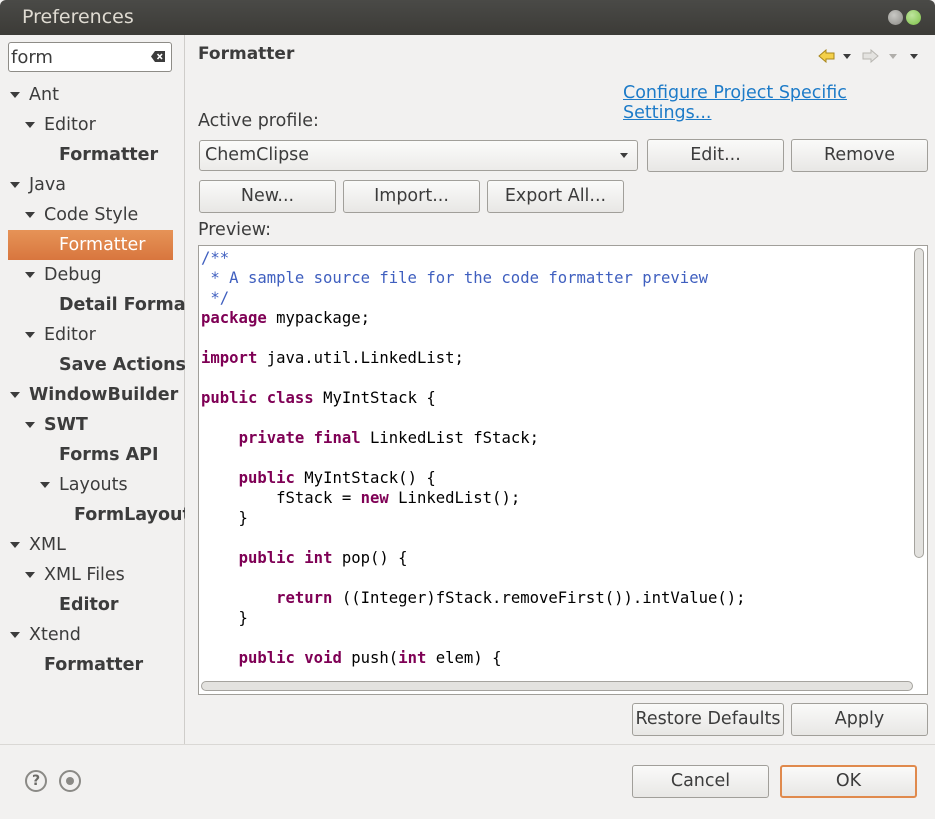  What do you see at coordinates (827, 56) in the screenshot?
I see `back-icon` at bounding box center [827, 56].